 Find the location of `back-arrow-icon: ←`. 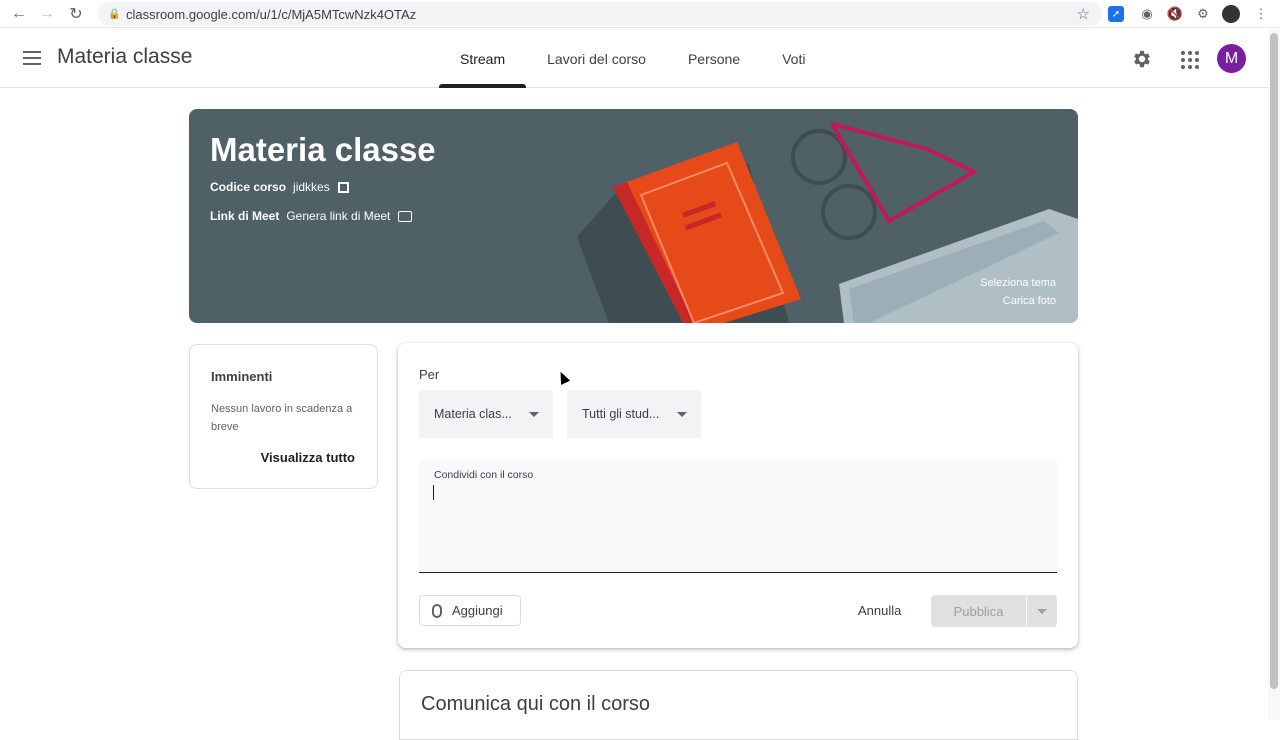

back-arrow-icon: ← is located at coordinates (19, 14).